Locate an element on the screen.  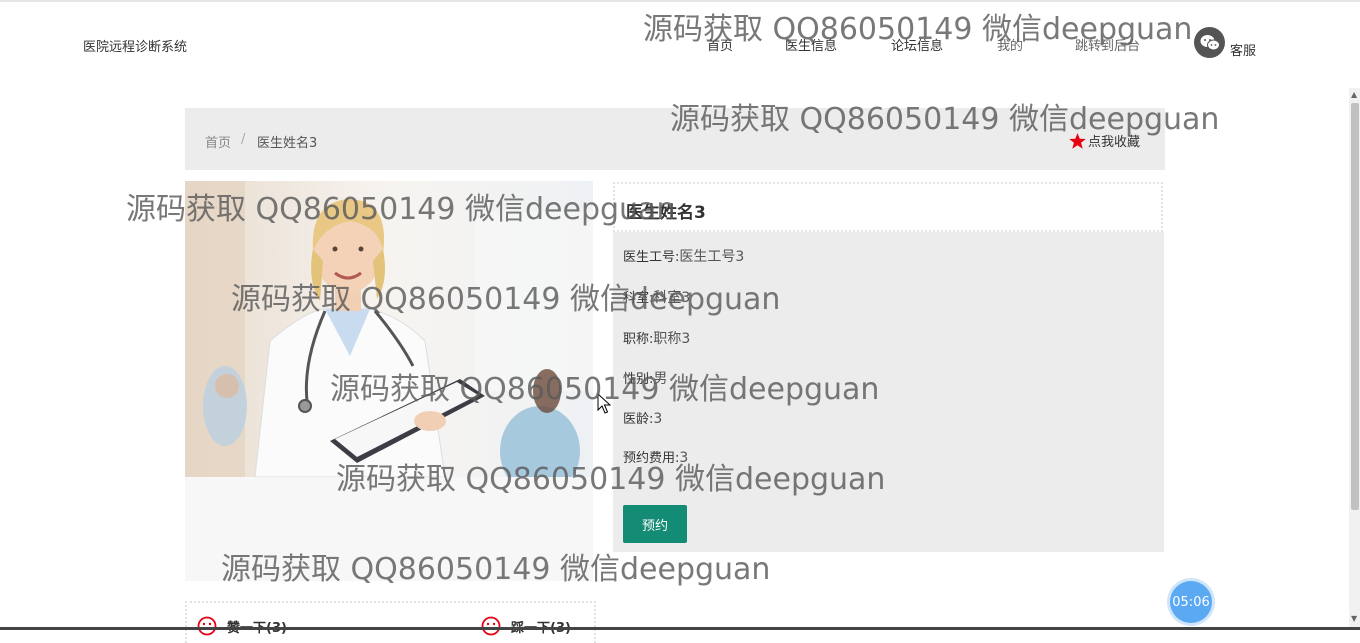
field-value: 职称3 is located at coordinates (672, 339).